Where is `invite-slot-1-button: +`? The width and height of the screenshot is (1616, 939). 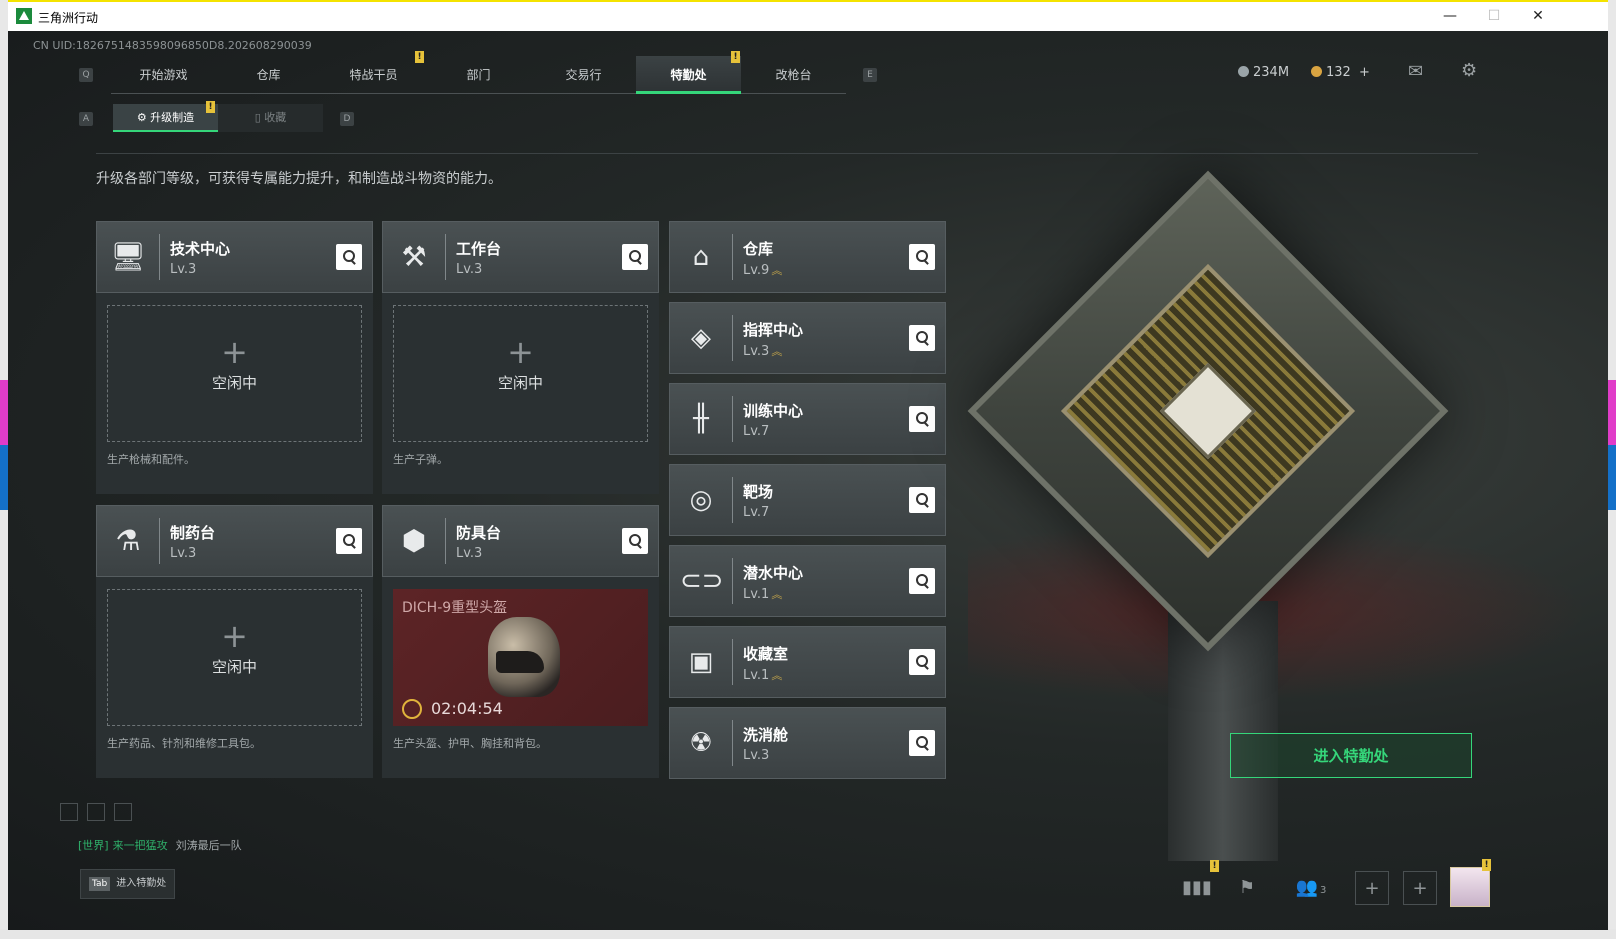
invite-slot-1-button: + is located at coordinates (1372, 888).